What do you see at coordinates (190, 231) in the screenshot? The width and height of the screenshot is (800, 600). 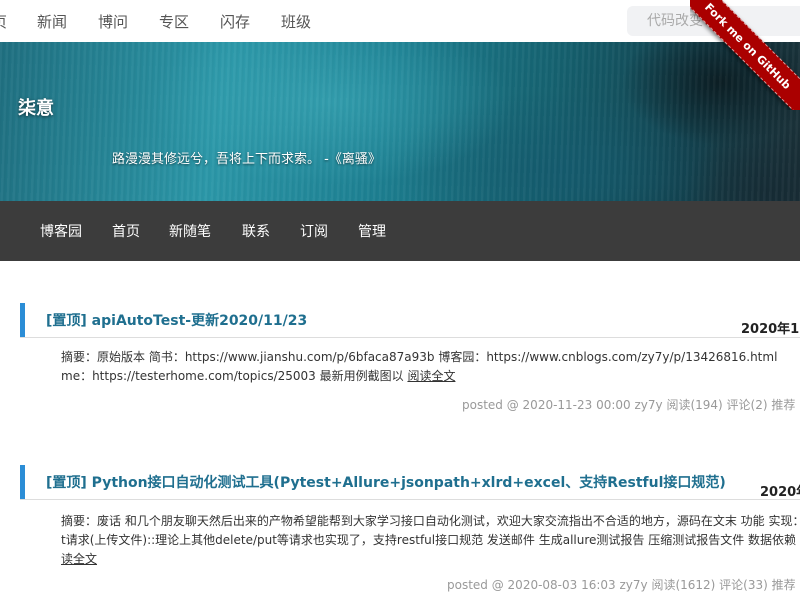 I see `blognav-new-post-link: 新随笔` at bounding box center [190, 231].